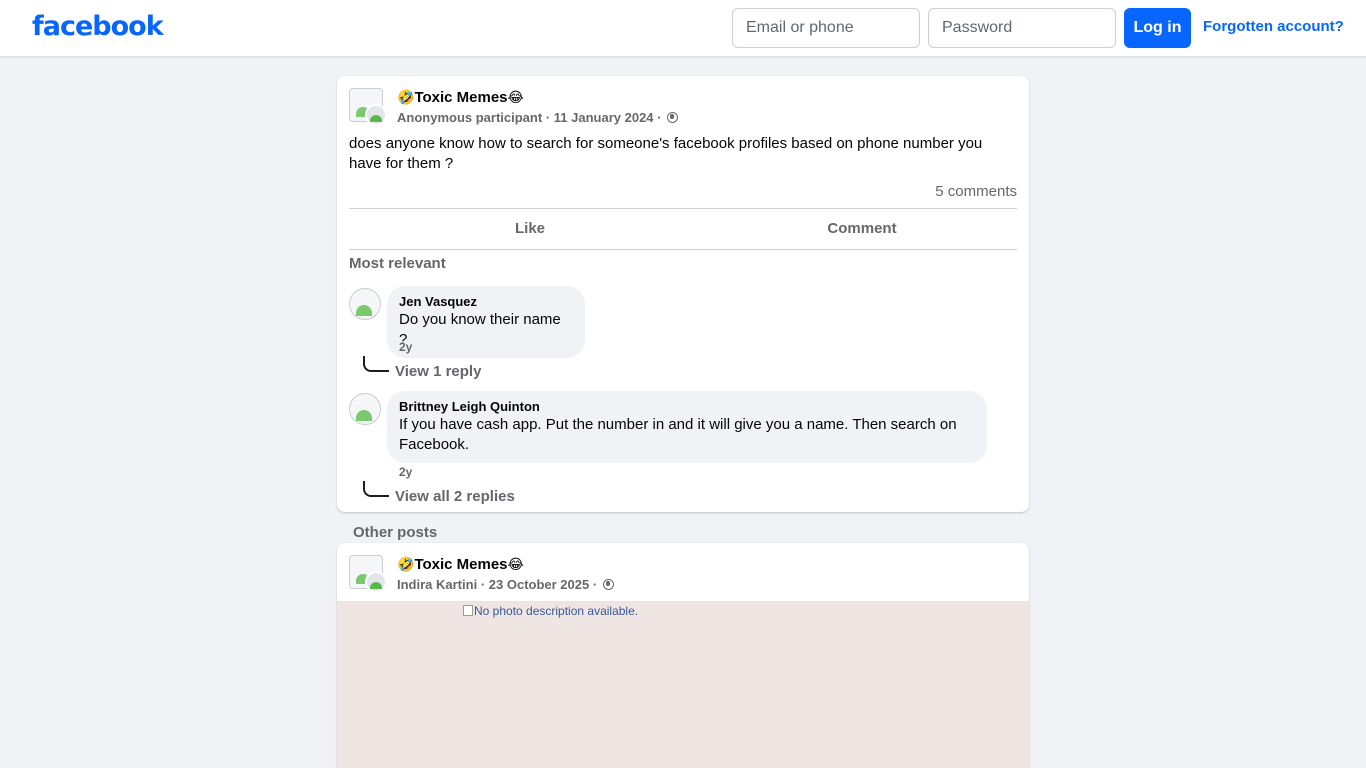 The height and width of the screenshot is (768, 1366). I want to click on login-button: Log in, so click(1157, 28).